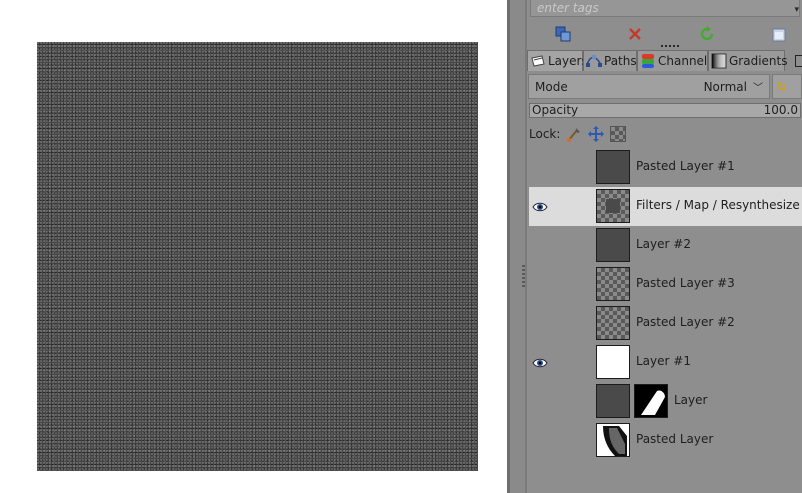  I want to click on chevron-down-icon: ▾, so click(796, 10).